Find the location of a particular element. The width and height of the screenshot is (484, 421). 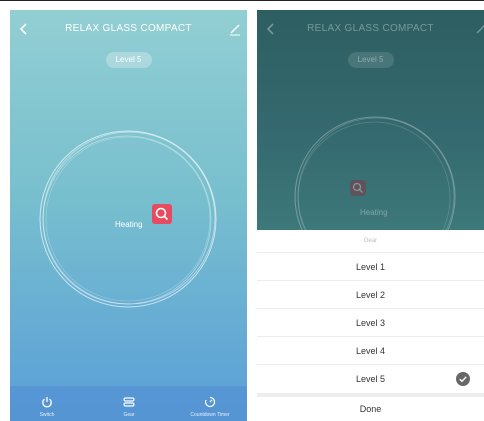

dimmed-header: RELAX GLASS COMPACT is located at coordinates (370, 27).